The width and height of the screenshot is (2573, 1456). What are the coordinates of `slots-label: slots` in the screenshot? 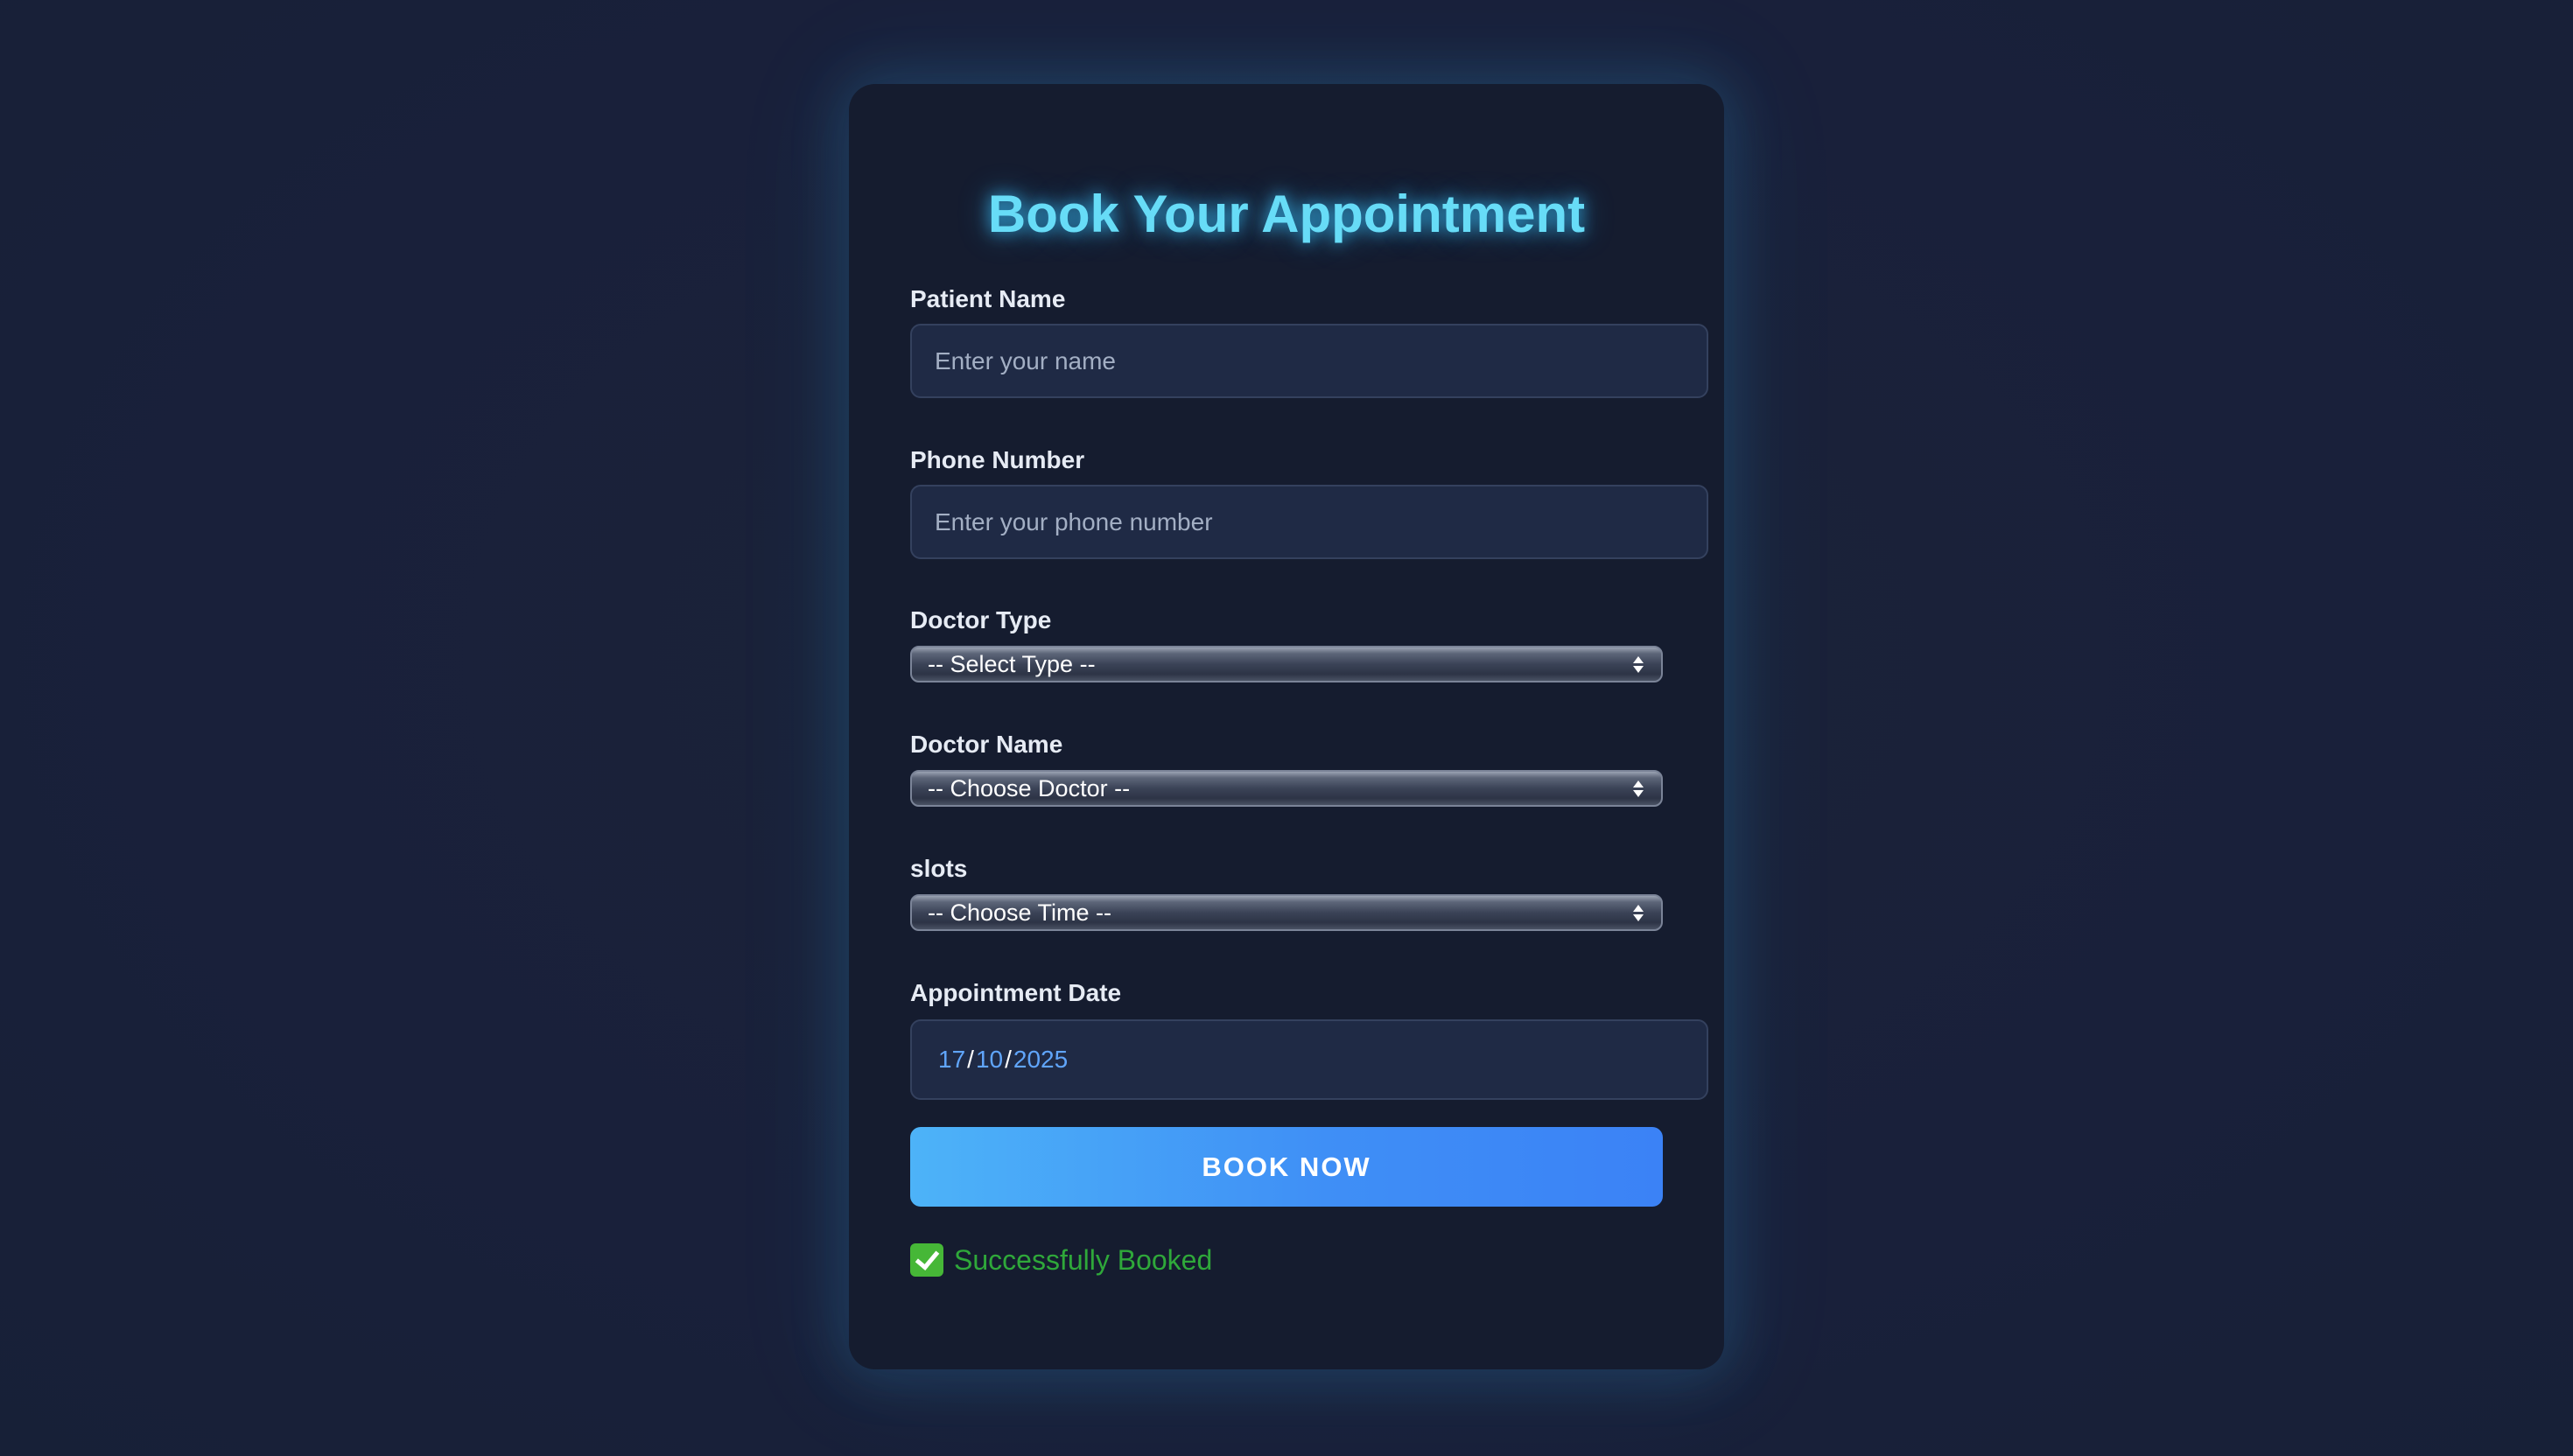 It's located at (939, 868).